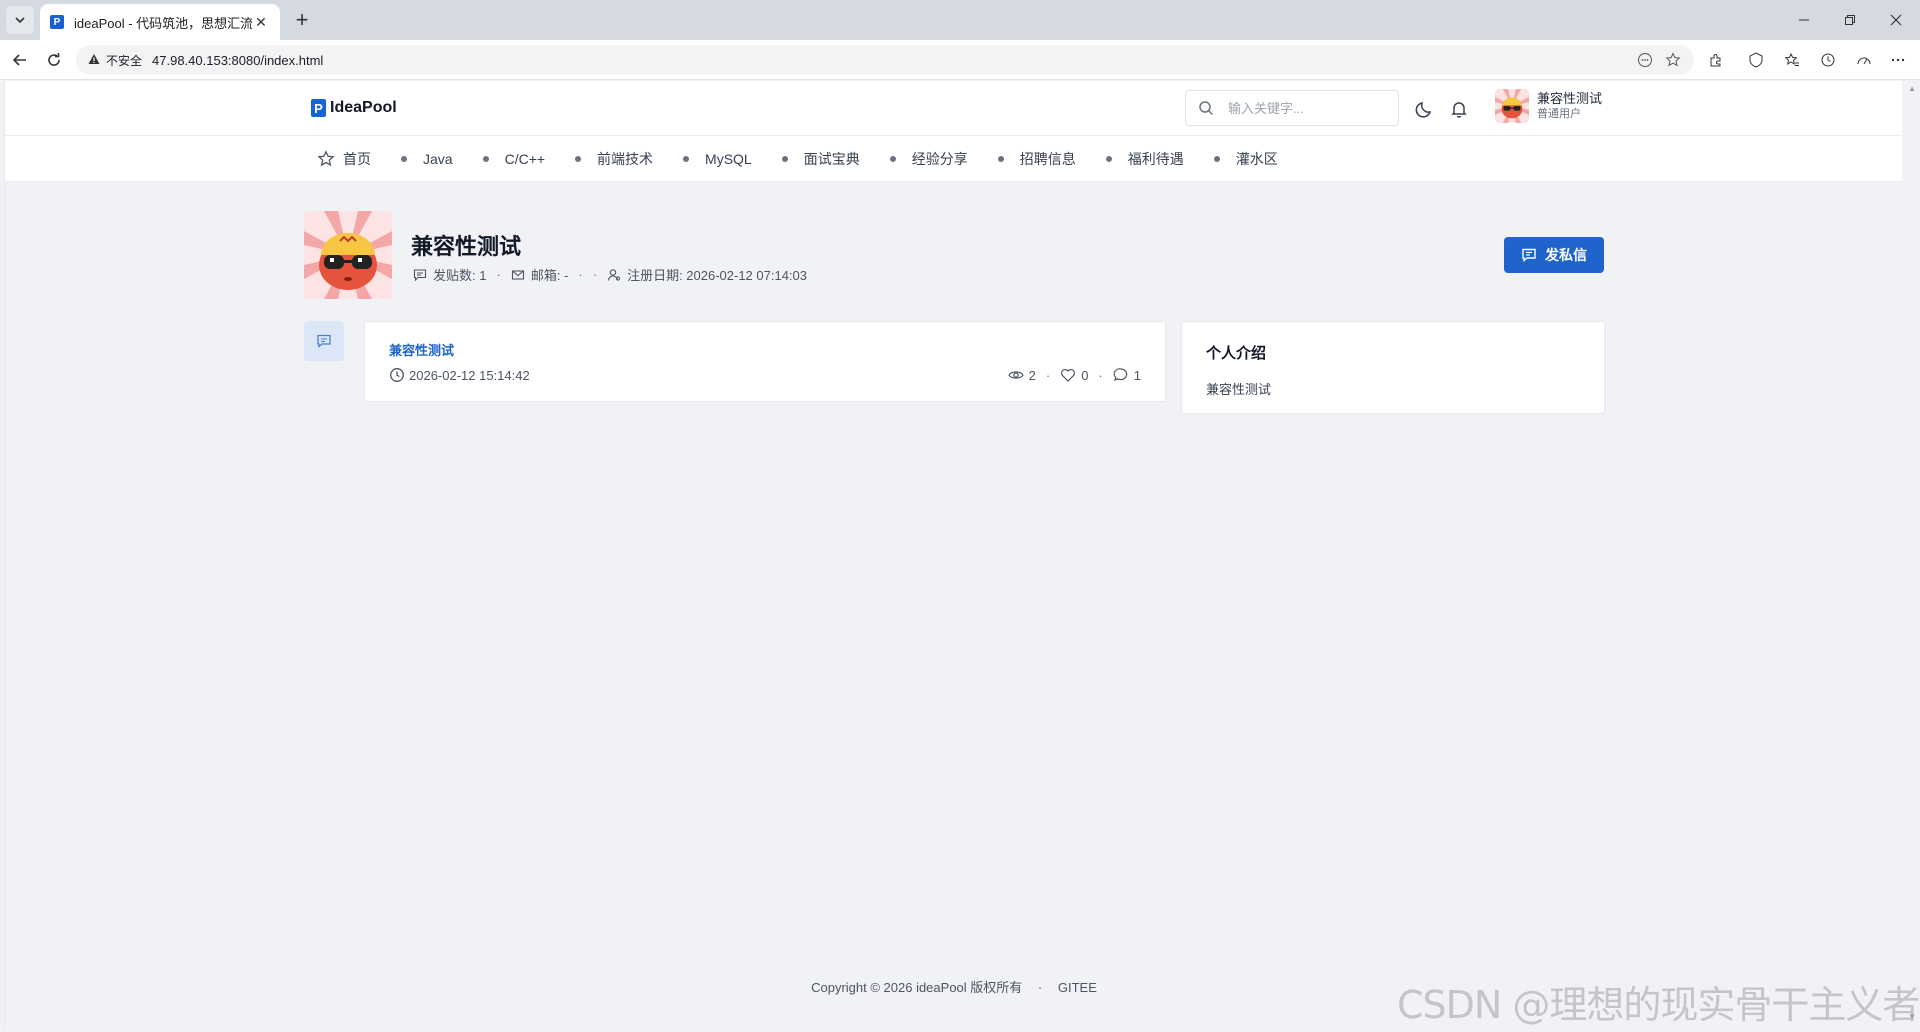 This screenshot has width=1920, height=1032. Describe the element at coordinates (1068, 375) in the screenshot. I see `heart-icon` at that location.